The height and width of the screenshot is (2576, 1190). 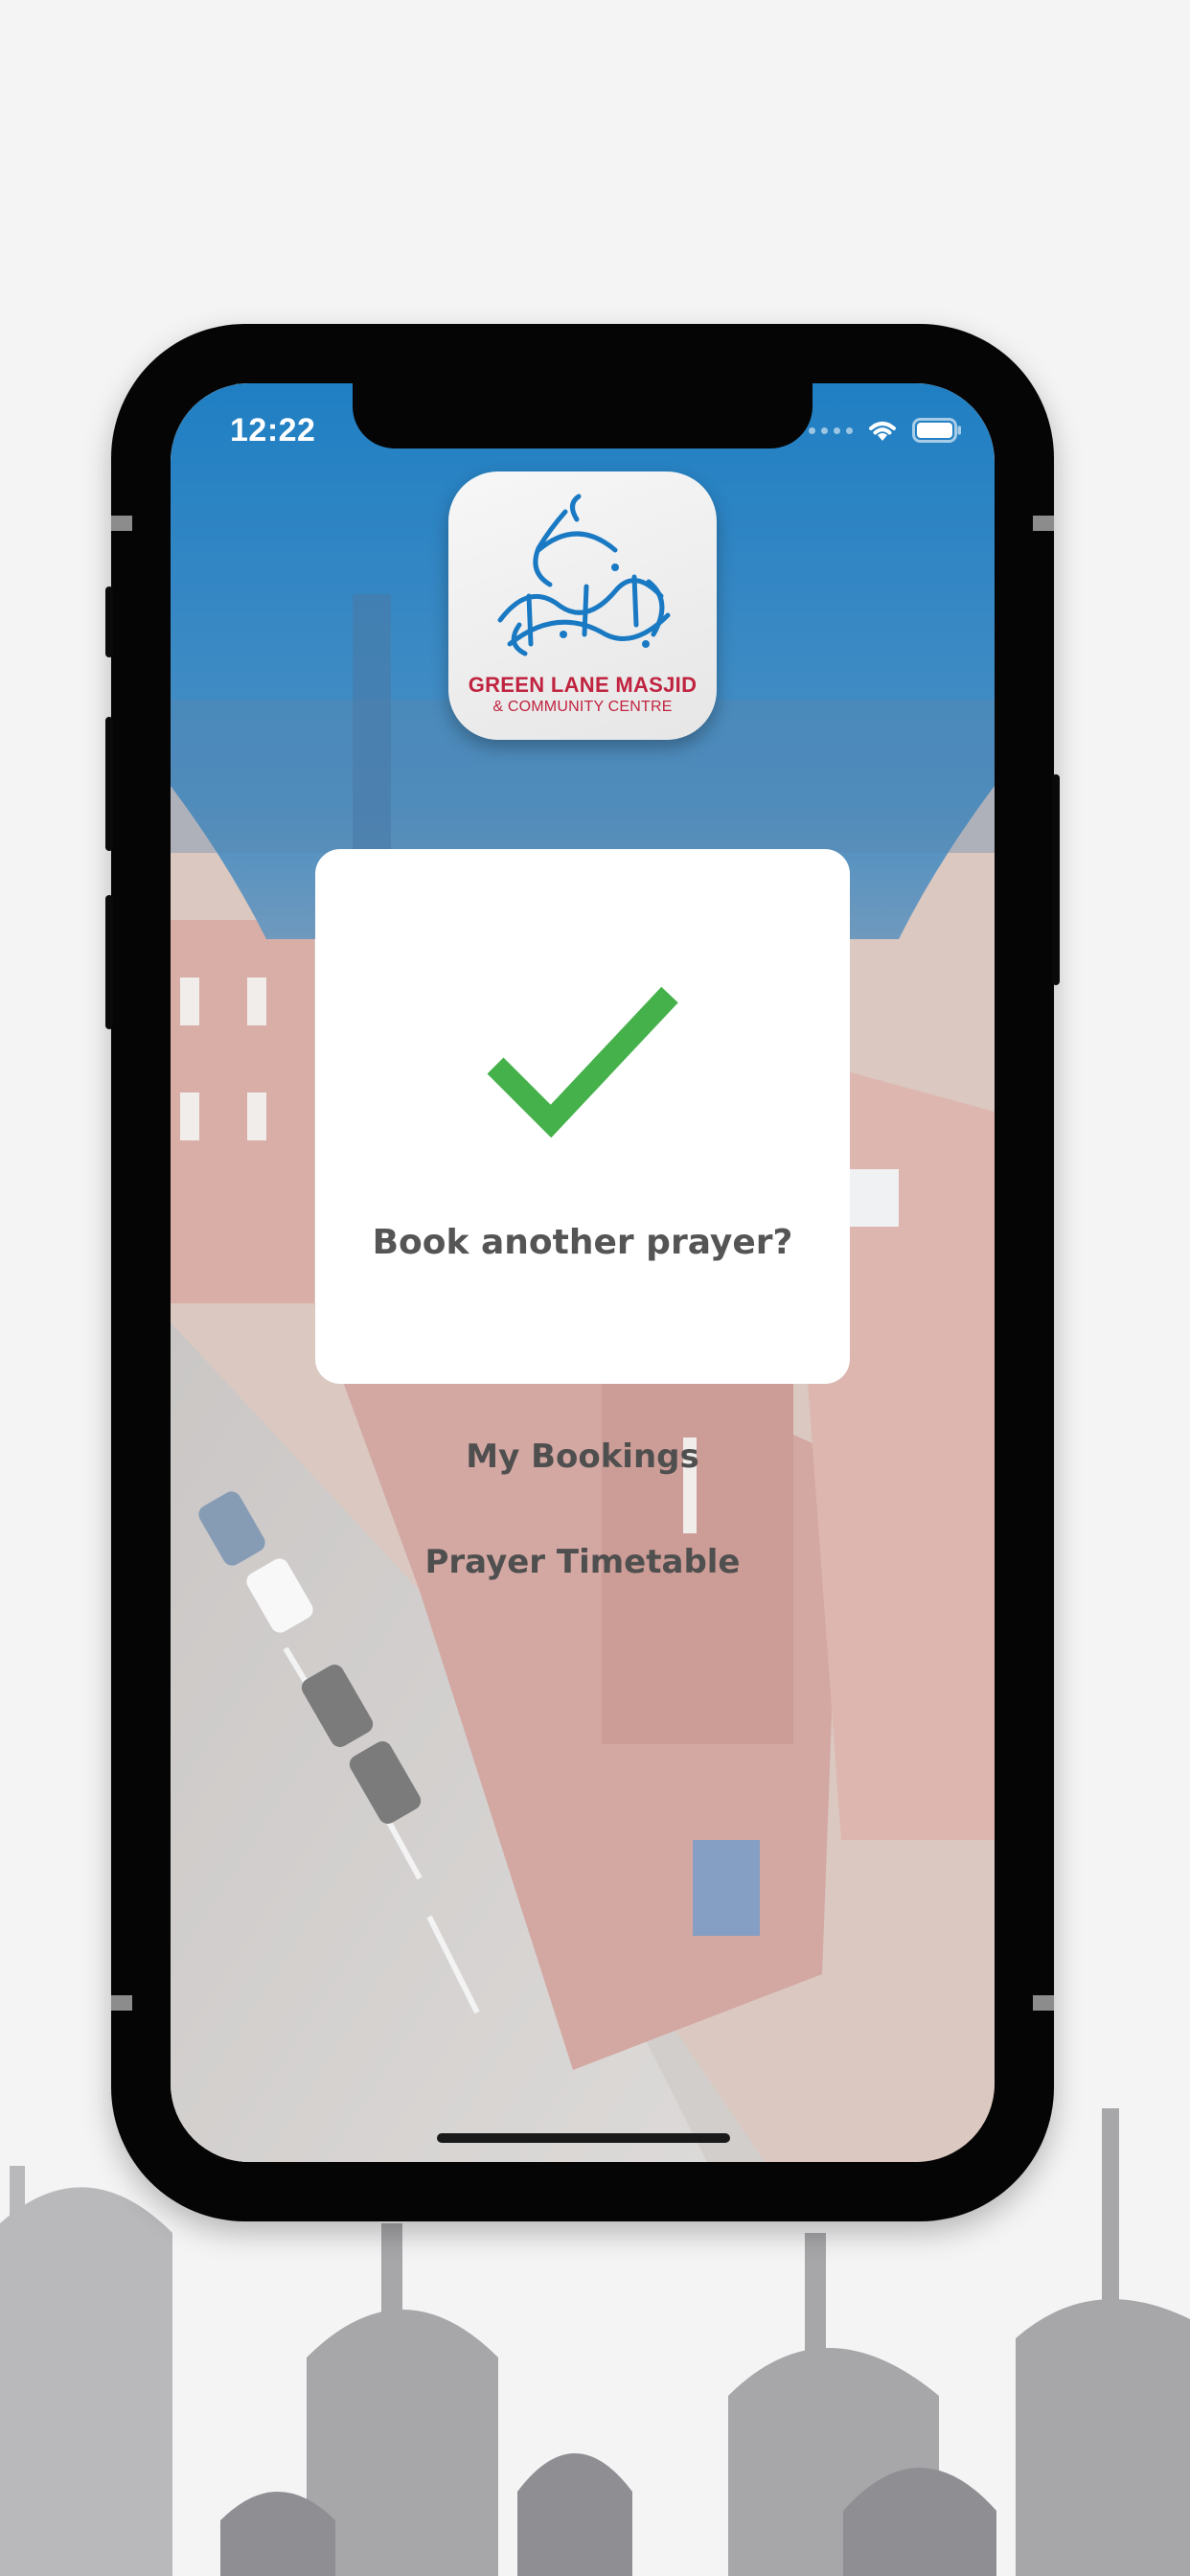 I want to click on logo-title: GREEN LANE MASJID, so click(x=583, y=685).